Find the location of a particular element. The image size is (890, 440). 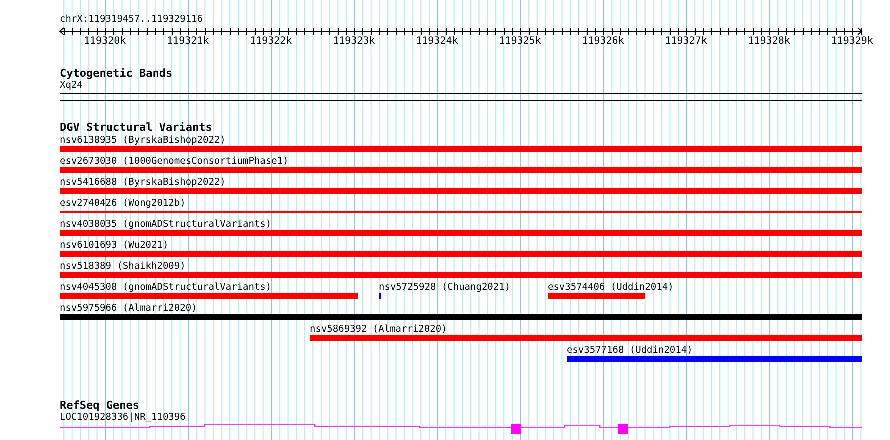

variant-label: nsv6138935 (ByrskaBishop2022) is located at coordinates (143, 140).